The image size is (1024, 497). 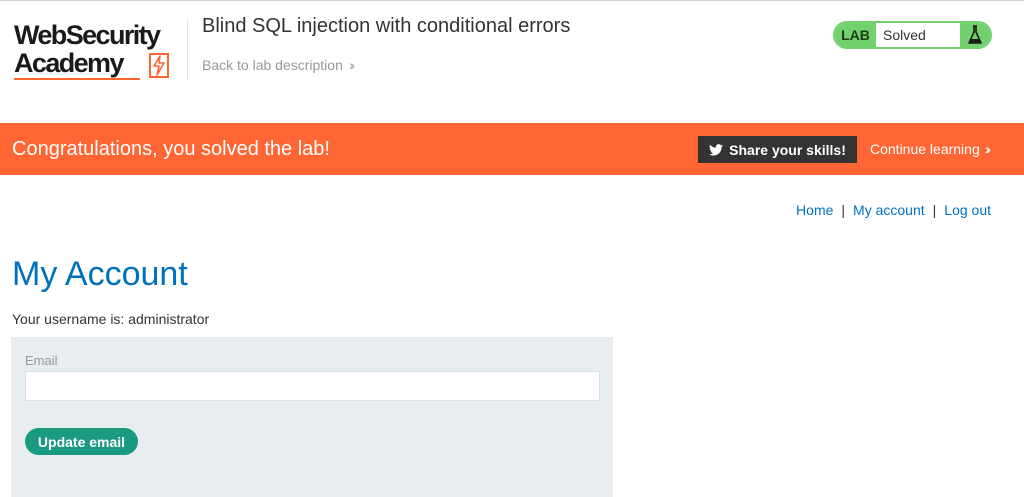 I want to click on congratulations-message: Congratulations, you solved the lab!, so click(x=171, y=148).